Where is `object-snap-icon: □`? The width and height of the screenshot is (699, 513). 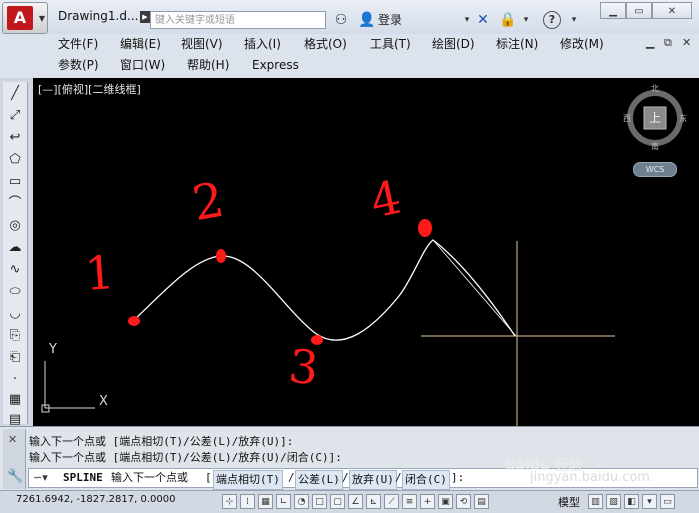 object-snap-icon: □ is located at coordinates (319, 501).